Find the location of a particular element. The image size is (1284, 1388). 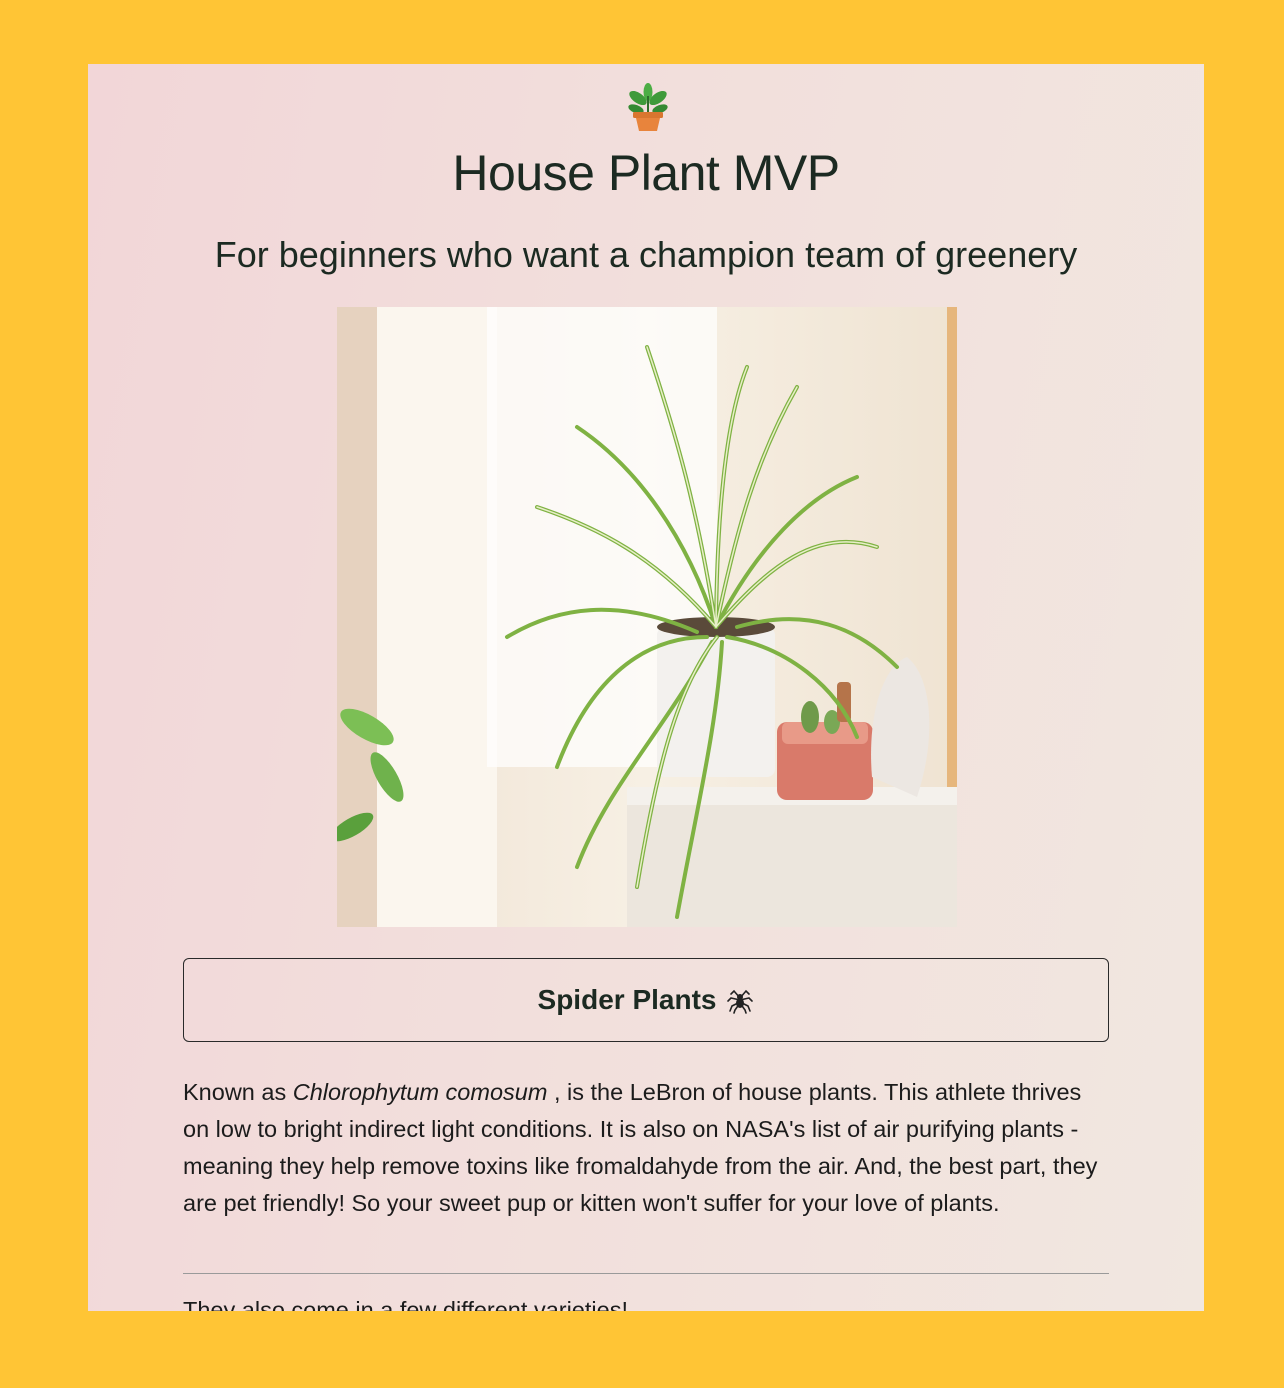

description-prefix: Known as is located at coordinates (238, 1092).